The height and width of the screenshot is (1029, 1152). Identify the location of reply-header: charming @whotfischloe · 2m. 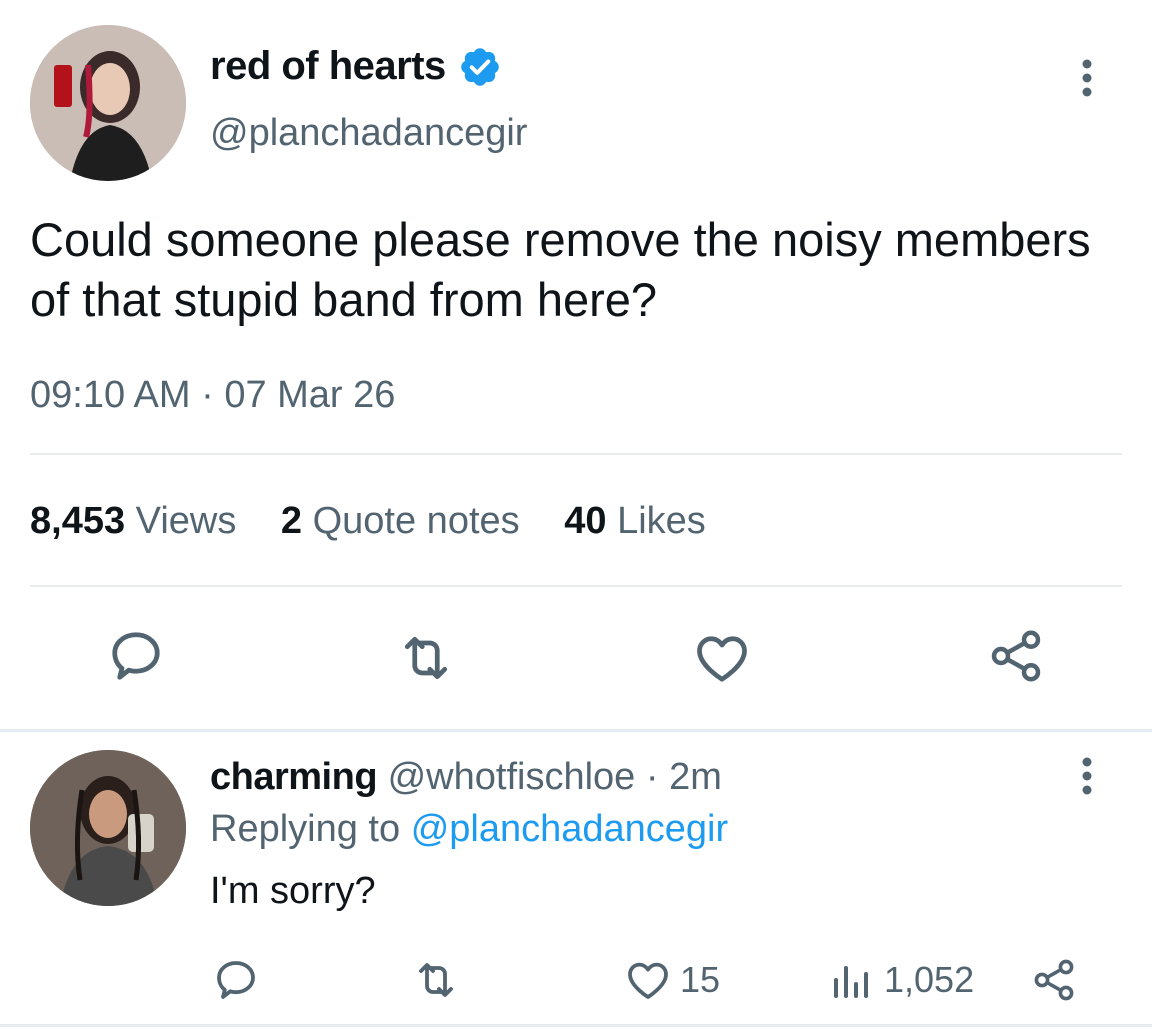
(466, 777).